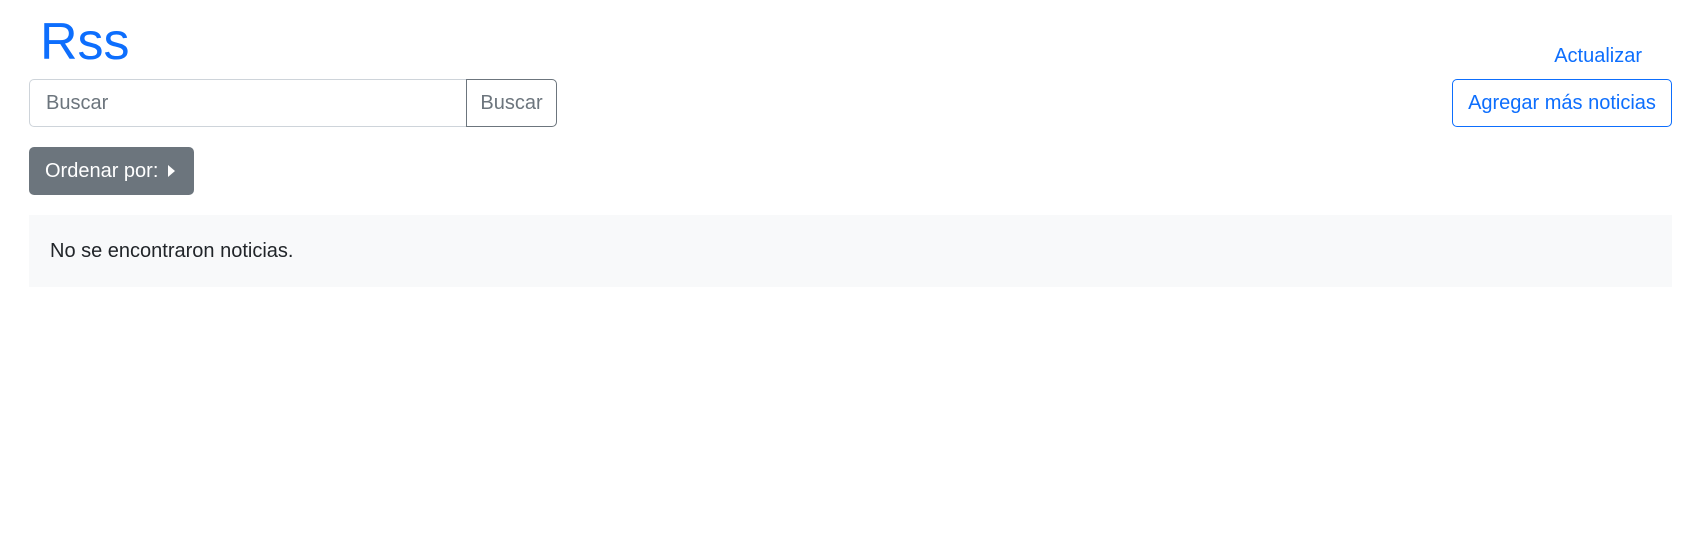  What do you see at coordinates (1562, 103) in the screenshot?
I see `add-news-button: Agregar más noticias` at bounding box center [1562, 103].